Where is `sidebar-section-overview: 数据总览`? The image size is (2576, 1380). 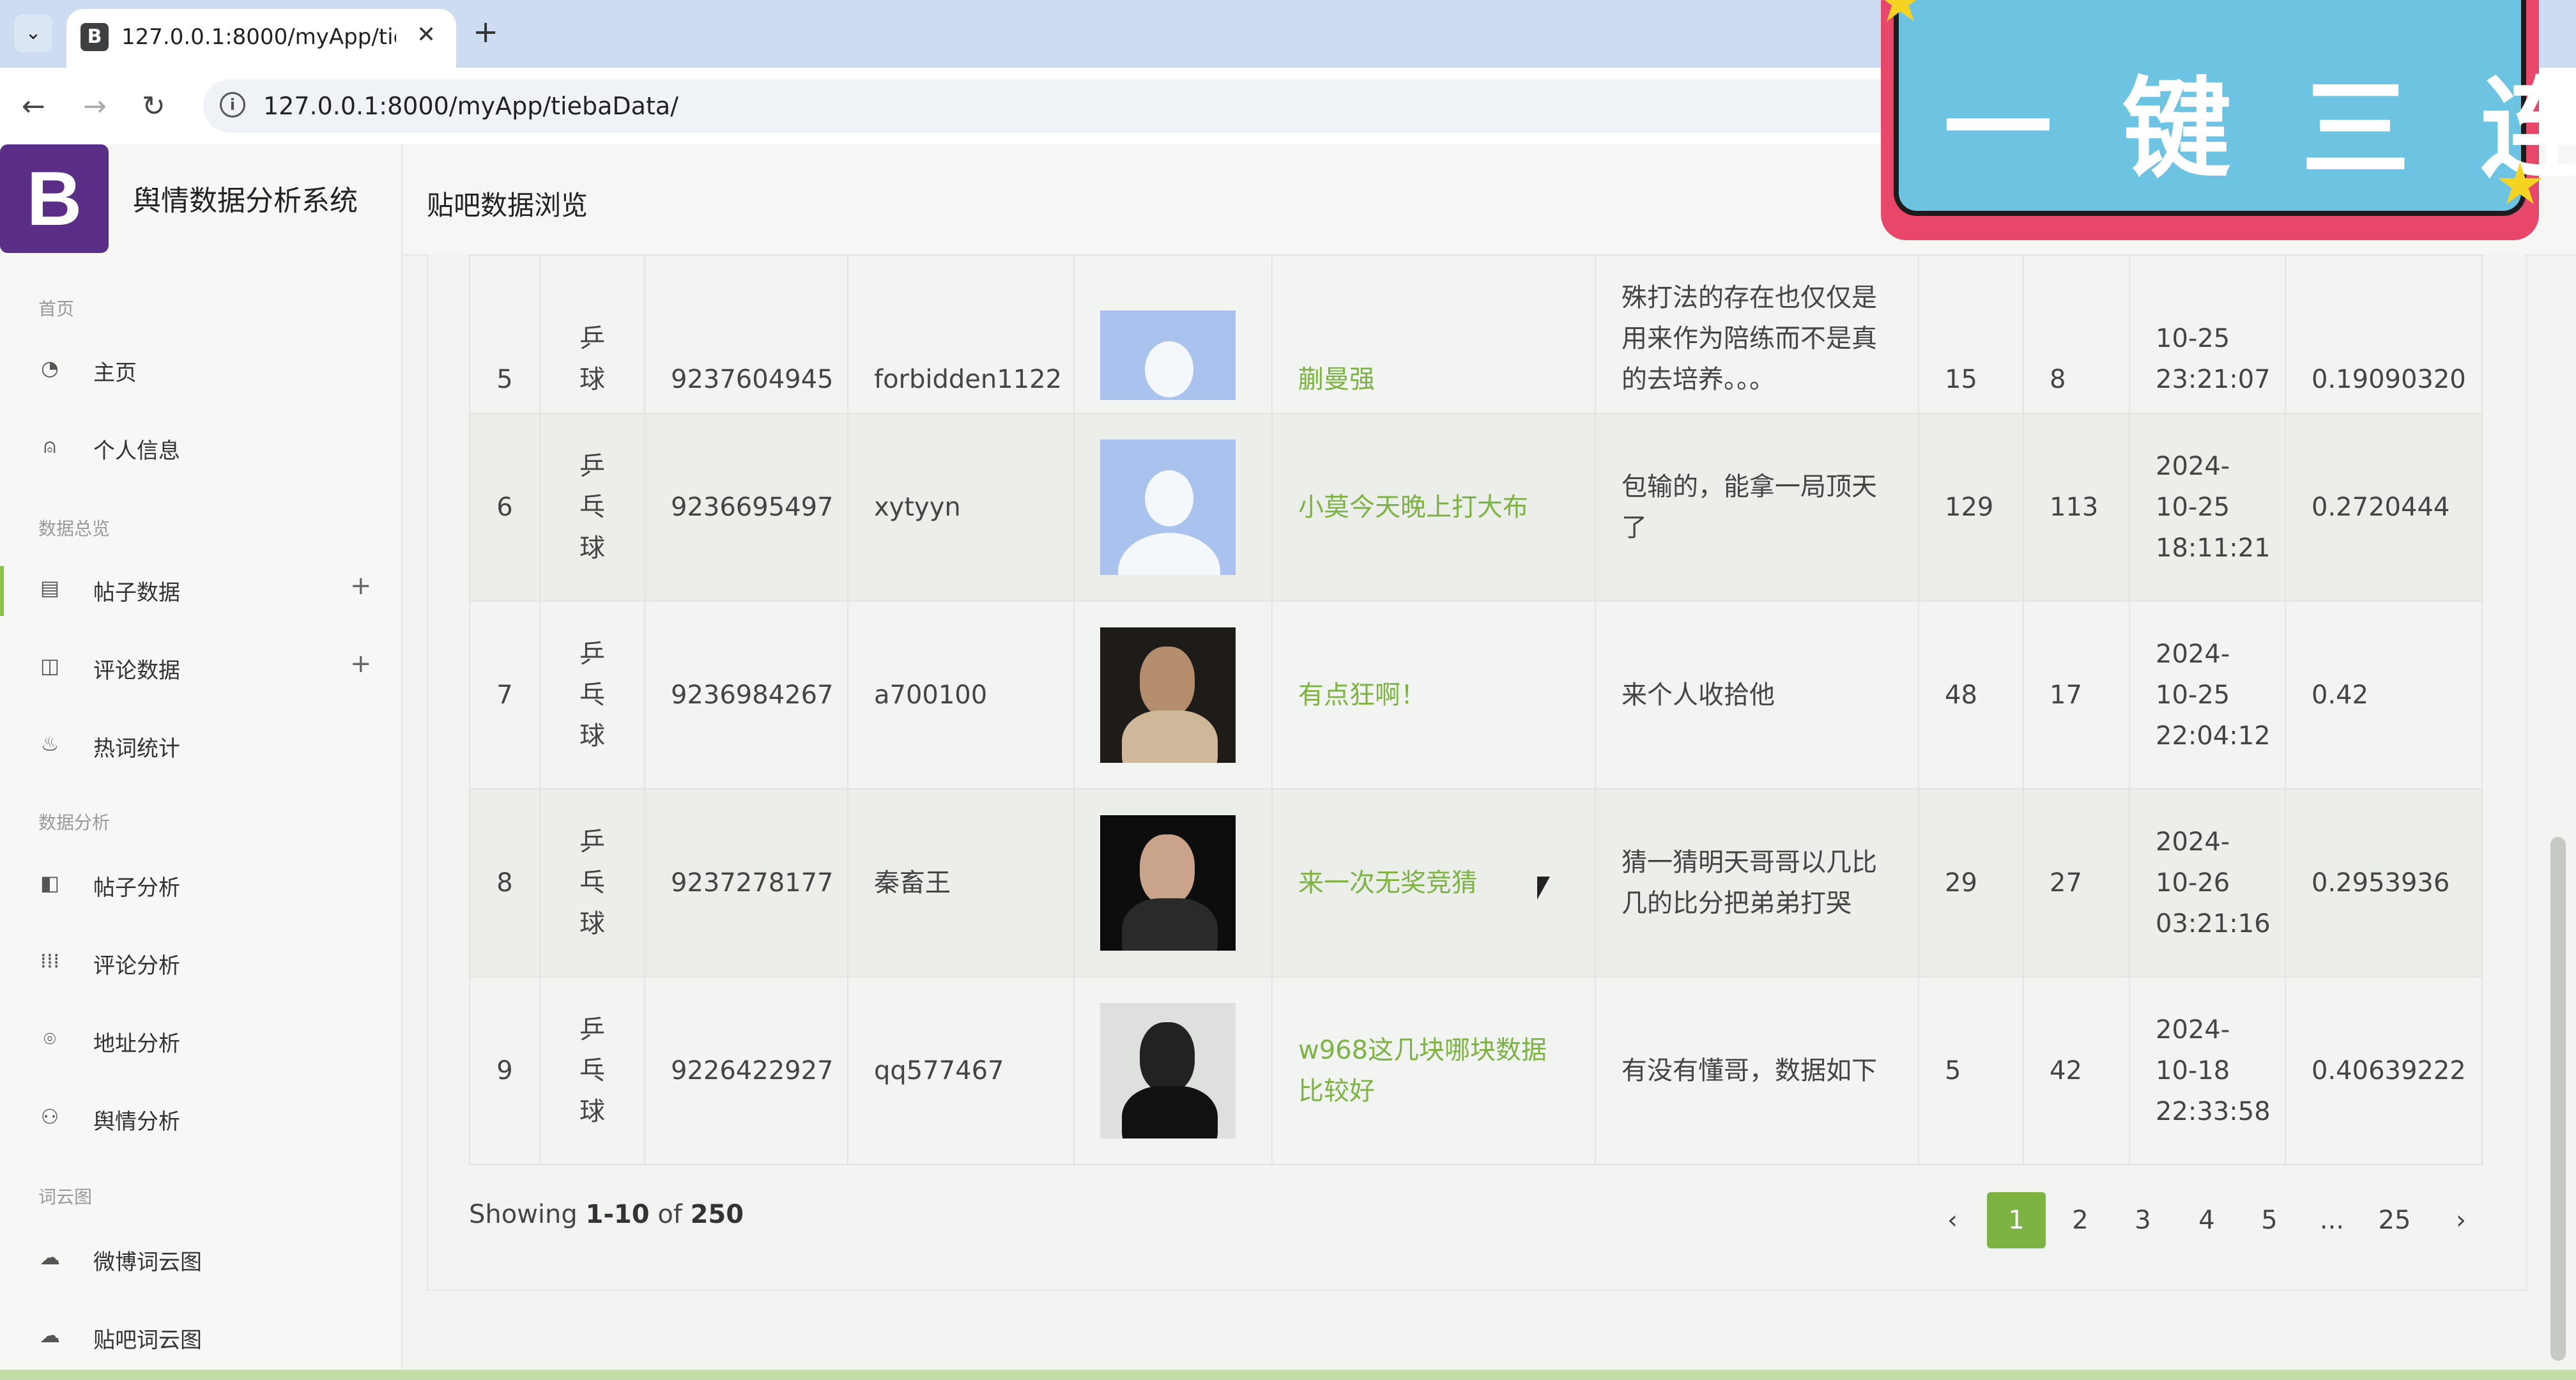
sidebar-section-overview: 数据总览 is located at coordinates (74, 528).